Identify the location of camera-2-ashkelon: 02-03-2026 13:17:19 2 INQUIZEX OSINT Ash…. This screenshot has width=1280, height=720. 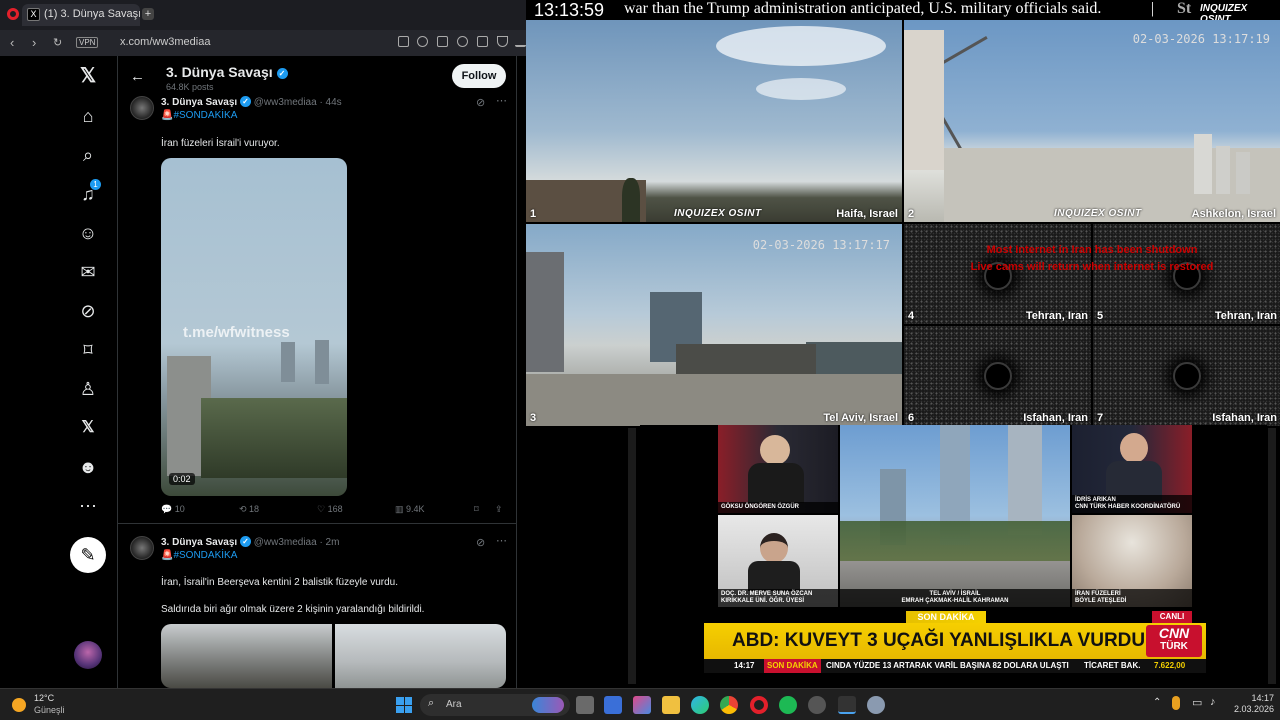
(1092, 121).